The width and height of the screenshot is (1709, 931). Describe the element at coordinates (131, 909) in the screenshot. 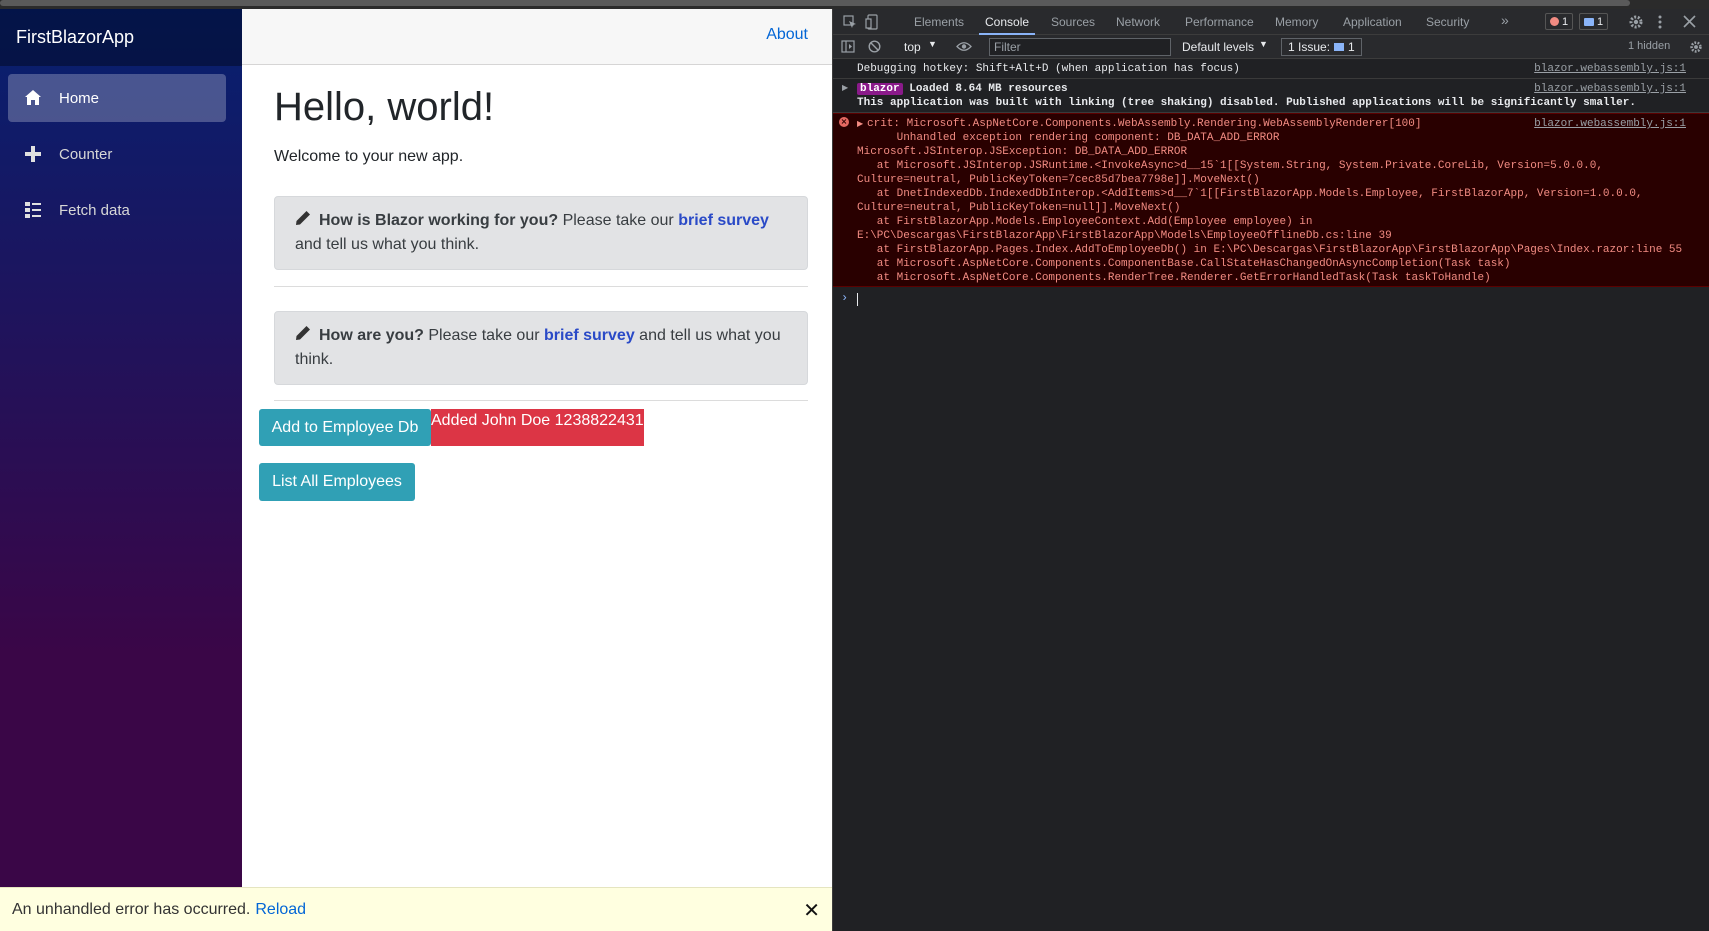

I see `error-message: An unhandled error has occurred.` at that location.